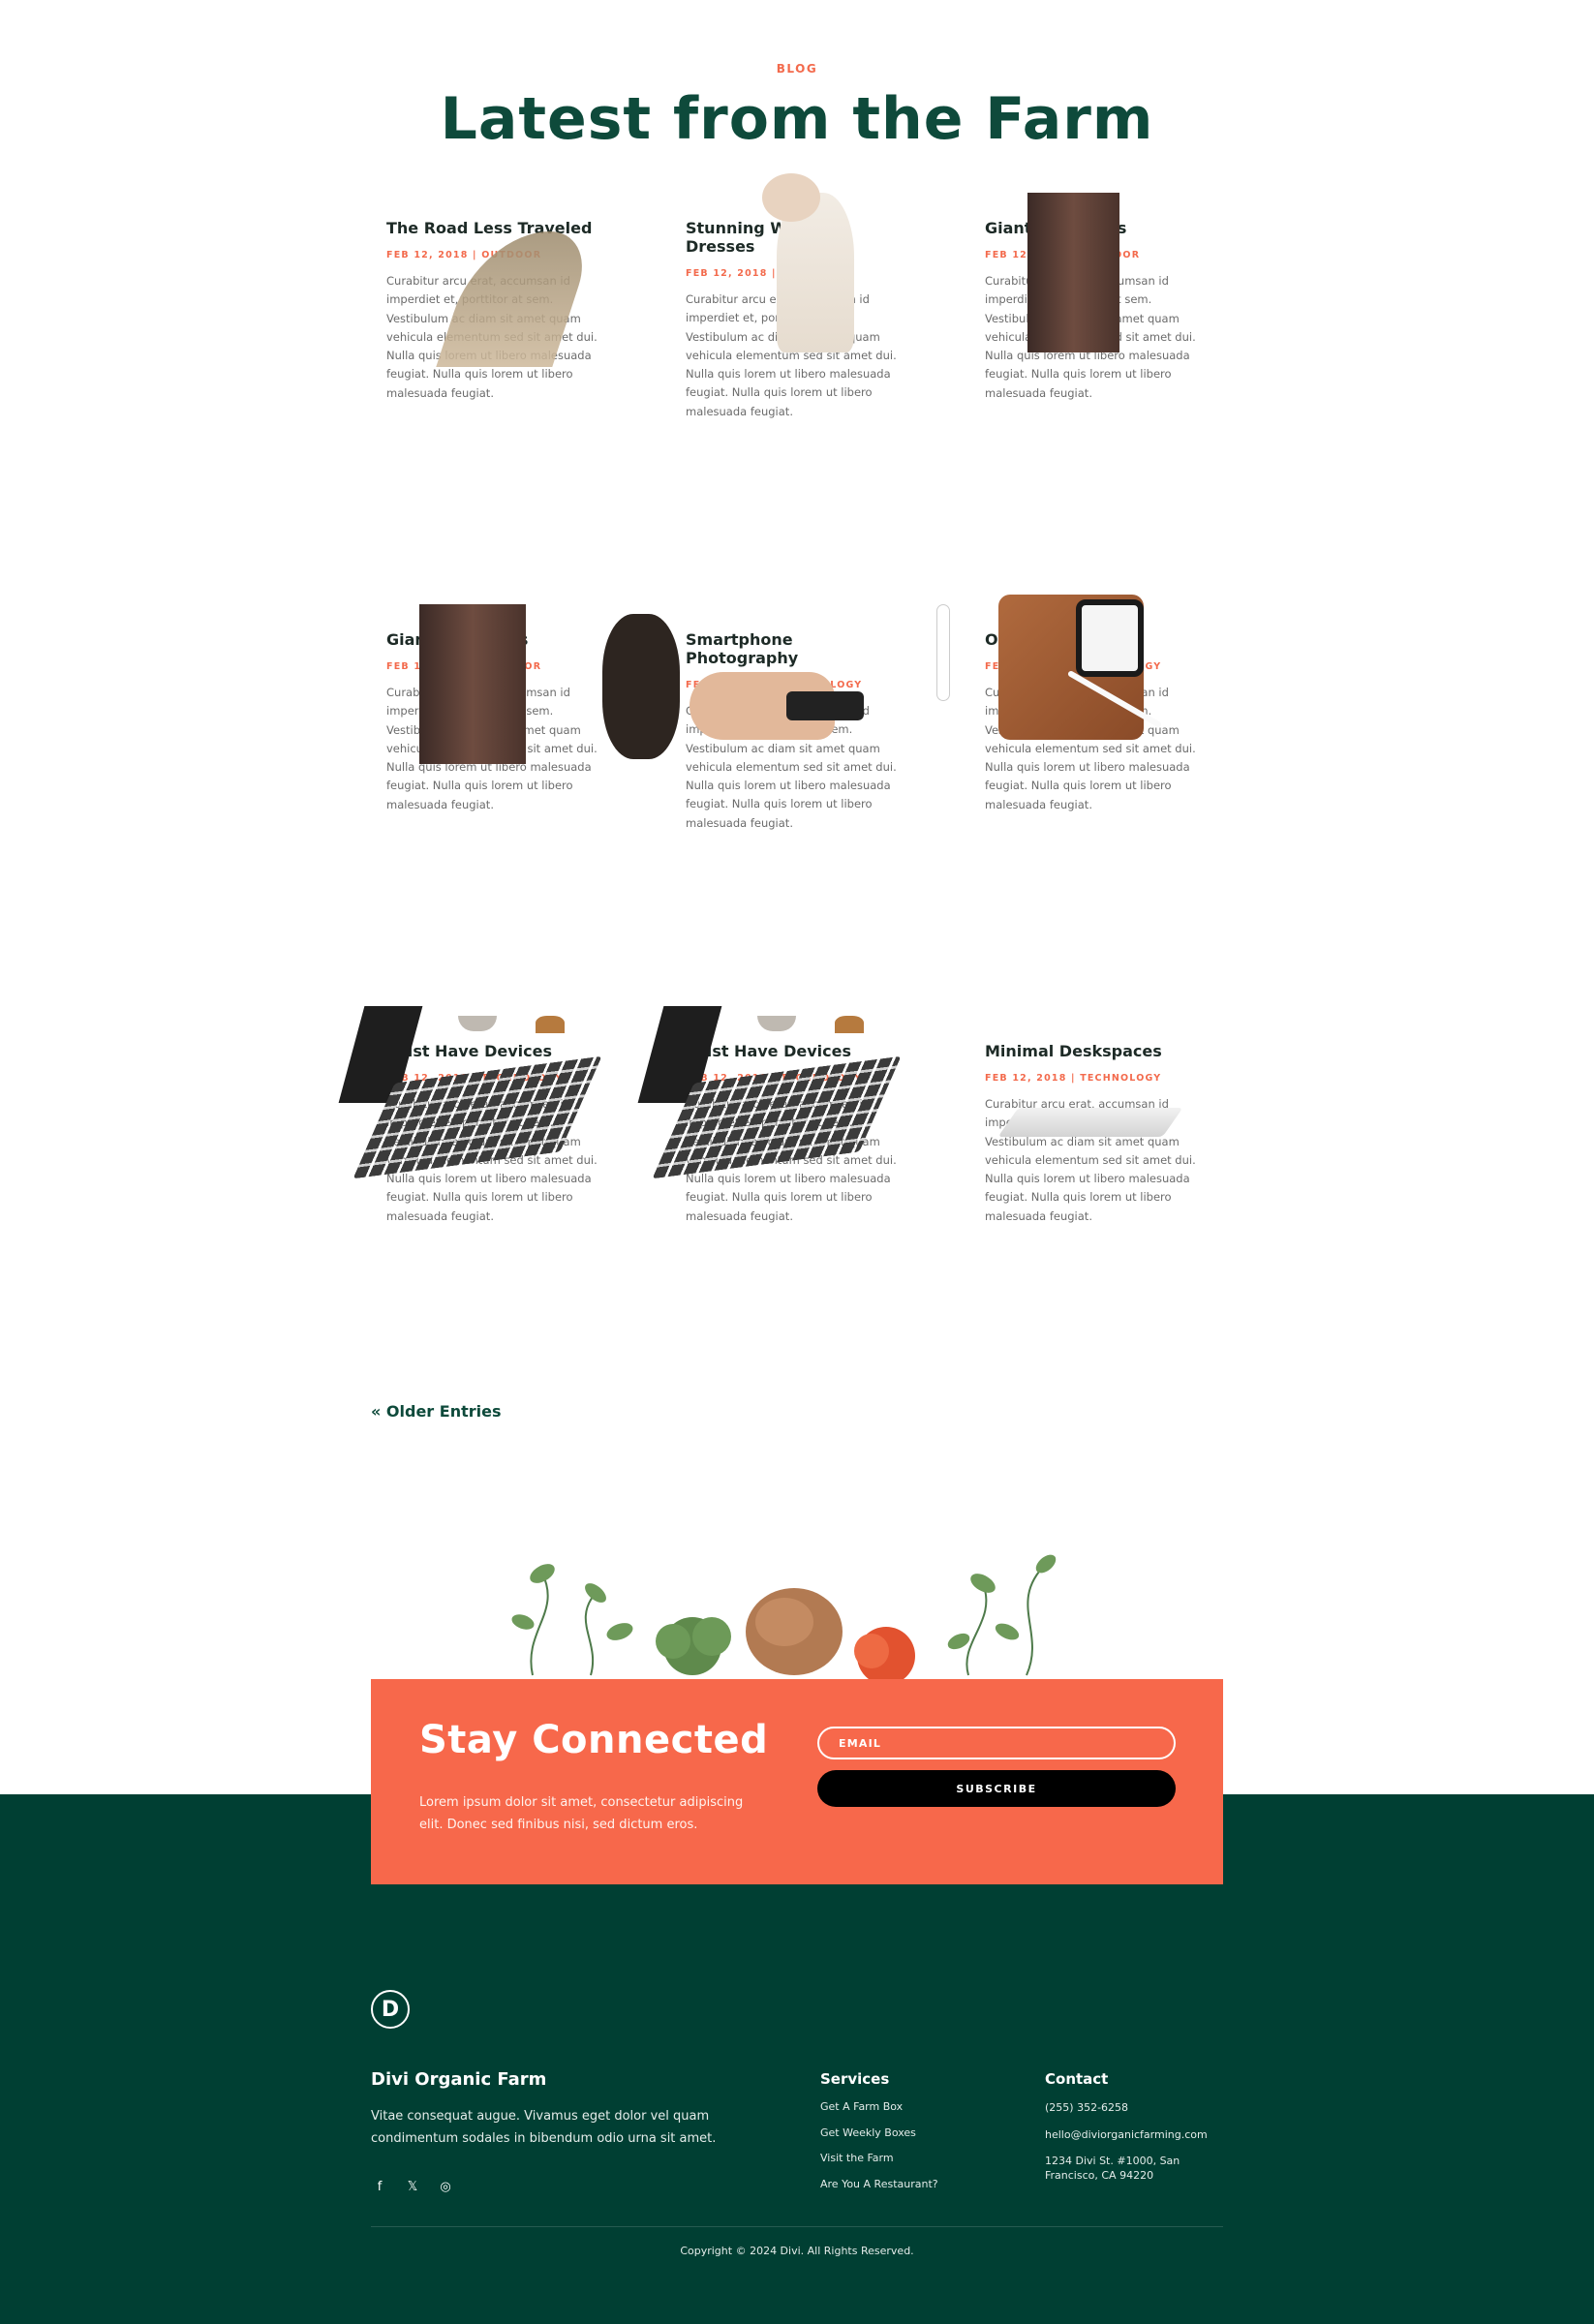  I want to click on x-icon: 𝕏, so click(412, 2187).